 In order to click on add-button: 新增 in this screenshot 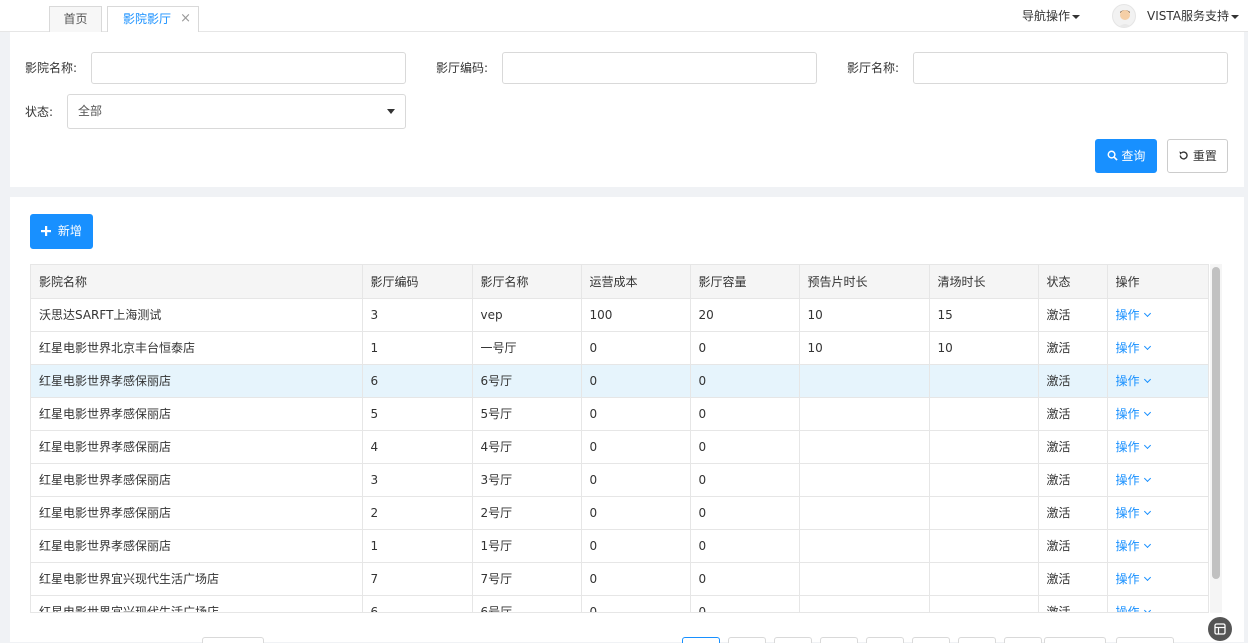, I will do `click(61, 231)`.